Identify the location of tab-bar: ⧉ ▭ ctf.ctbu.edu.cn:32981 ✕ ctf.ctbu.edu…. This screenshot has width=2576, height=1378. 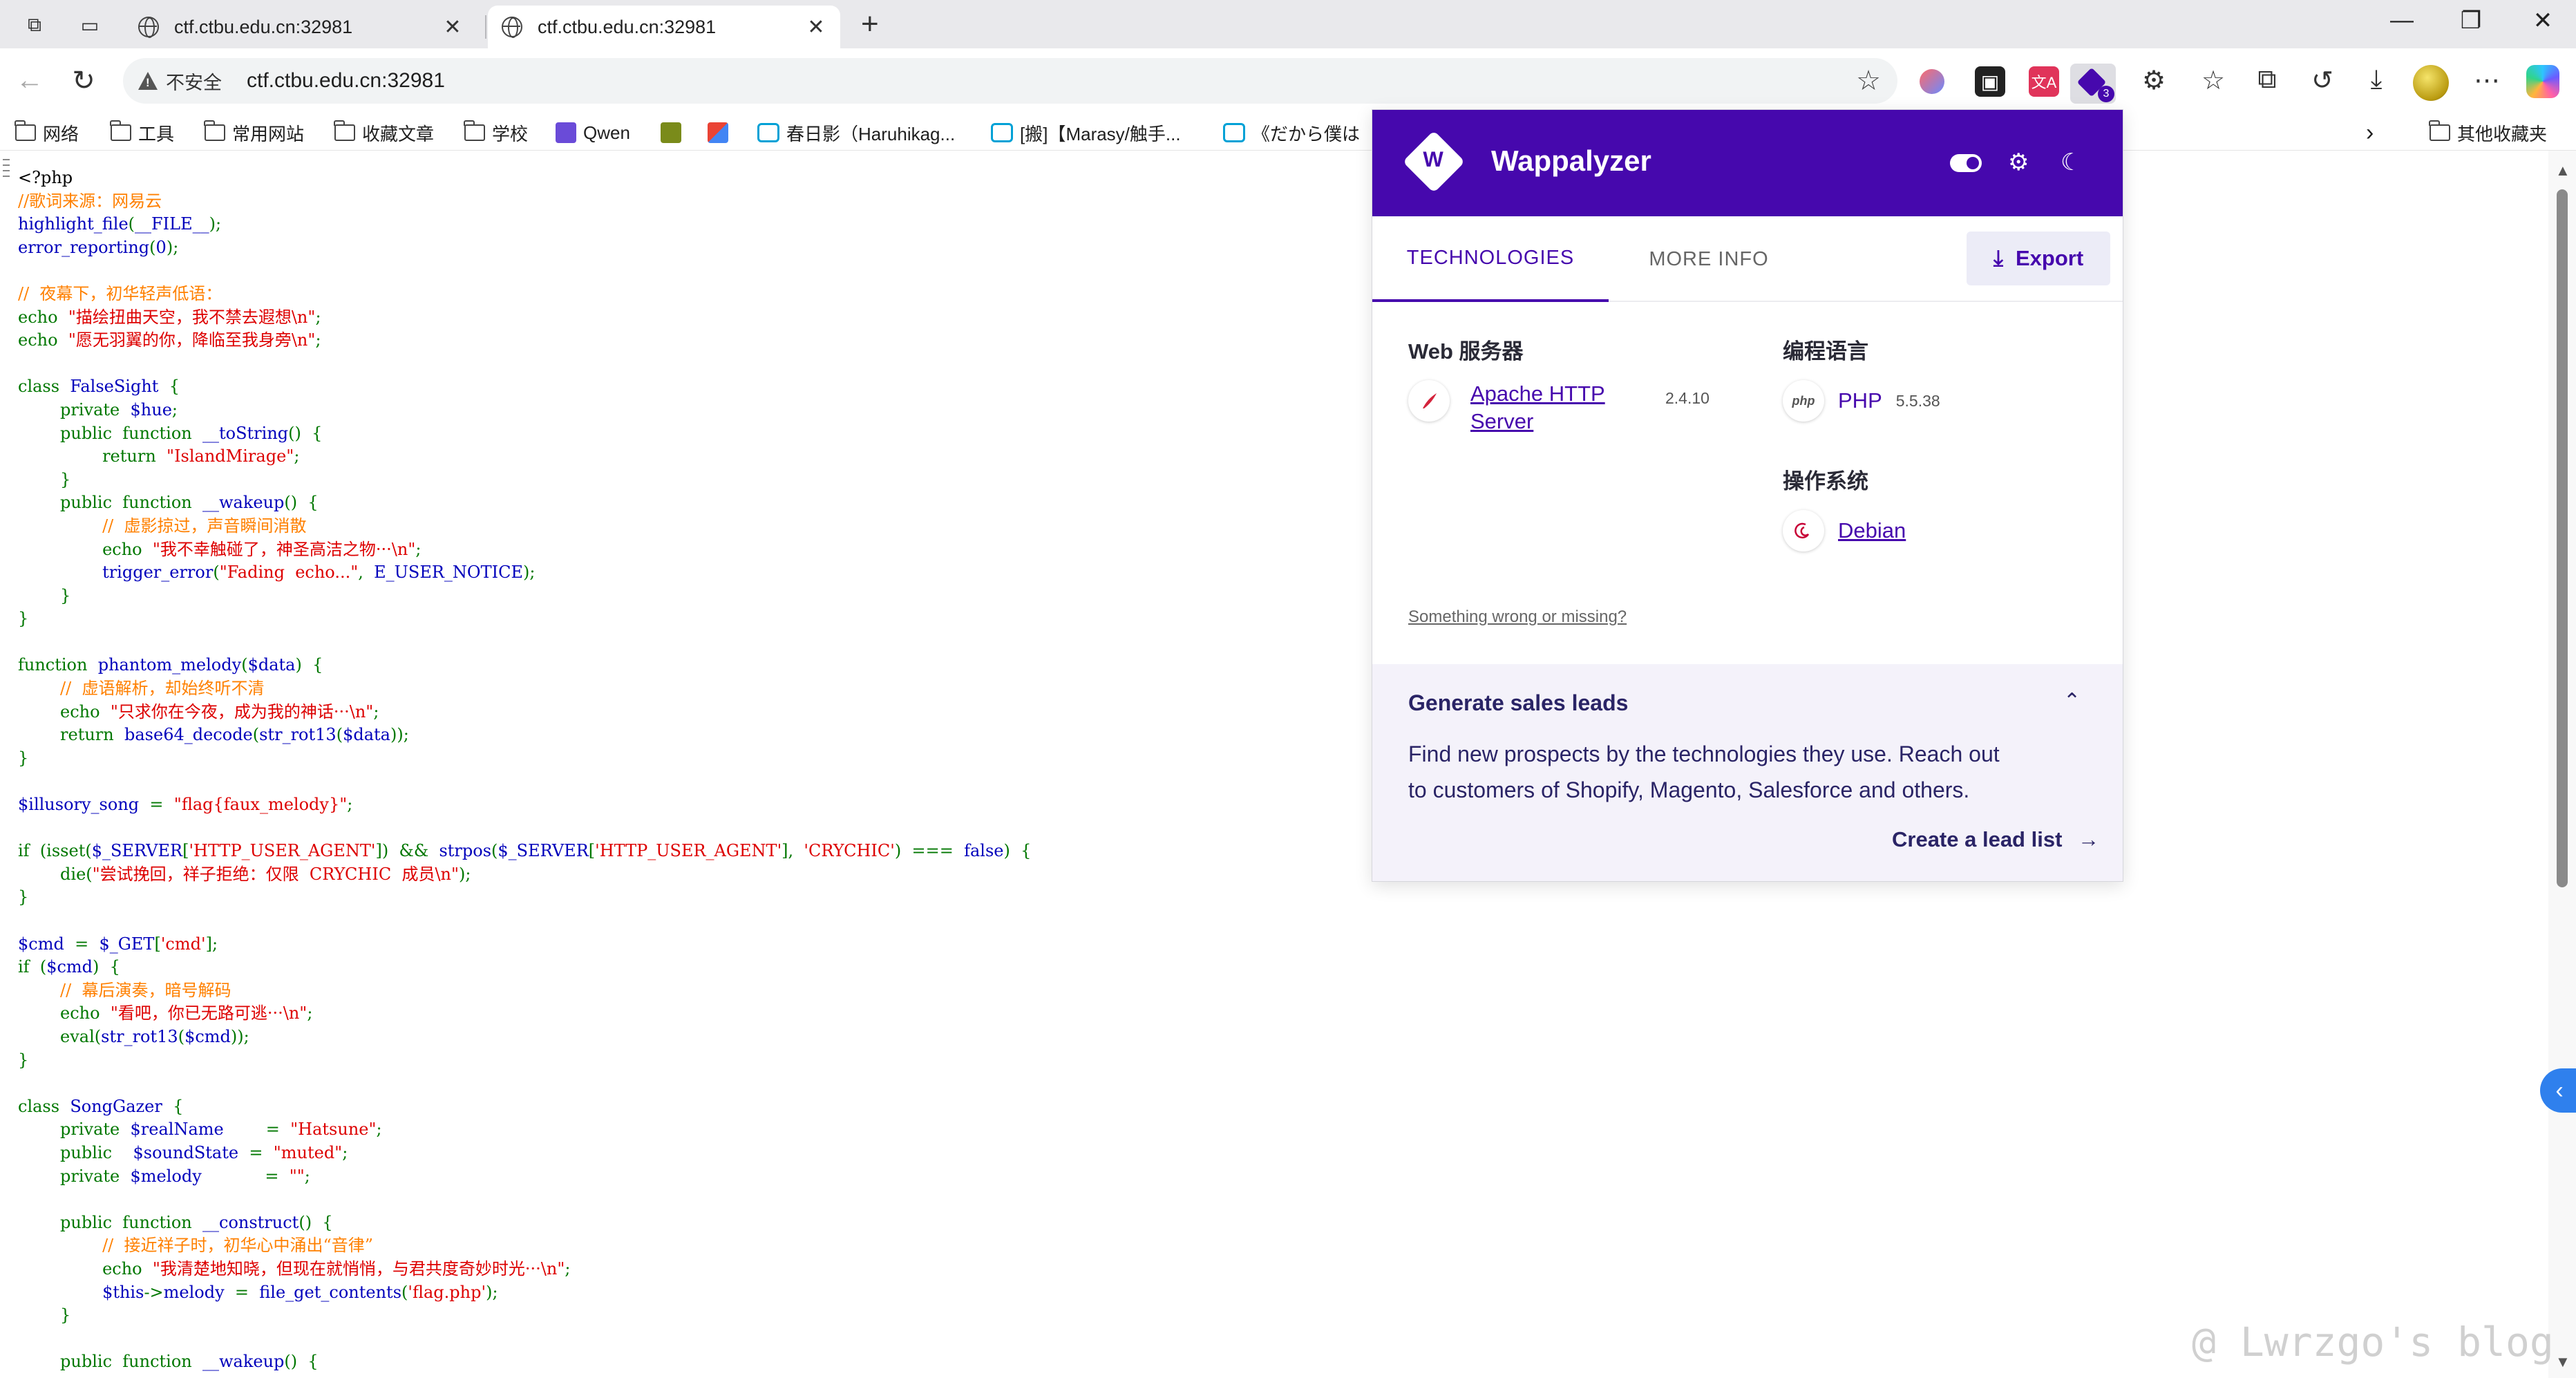
(1288, 24).